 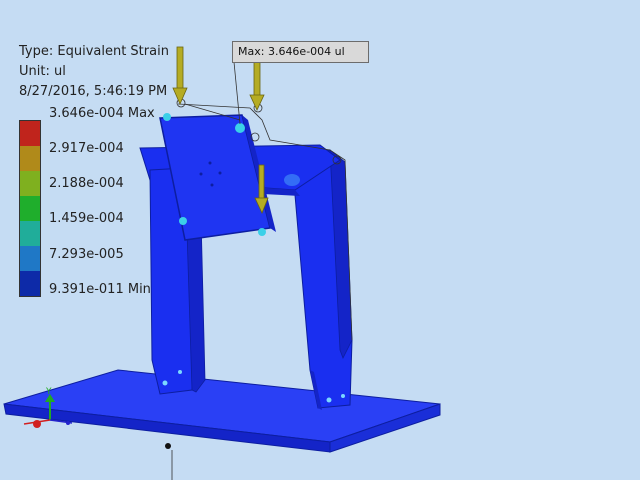 I want to click on right-leg, so click(x=322, y=279).